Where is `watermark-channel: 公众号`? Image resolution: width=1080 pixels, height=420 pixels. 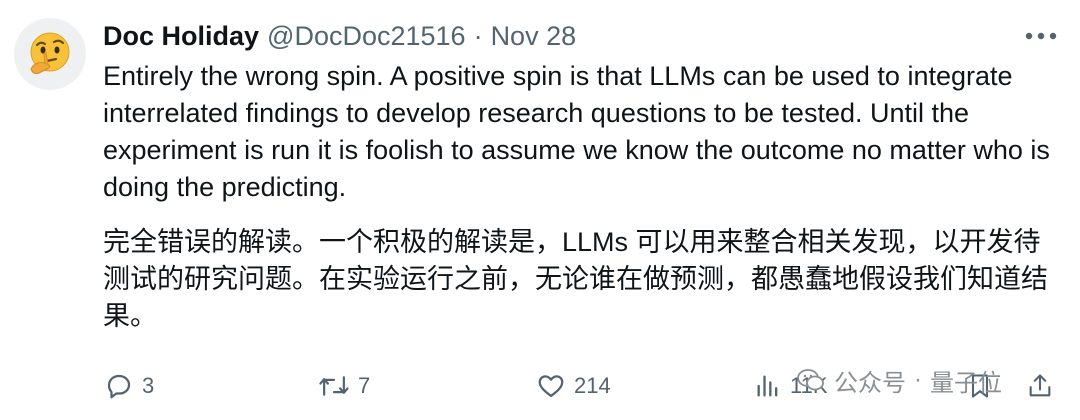
watermark-channel: 公众号 is located at coordinates (870, 383).